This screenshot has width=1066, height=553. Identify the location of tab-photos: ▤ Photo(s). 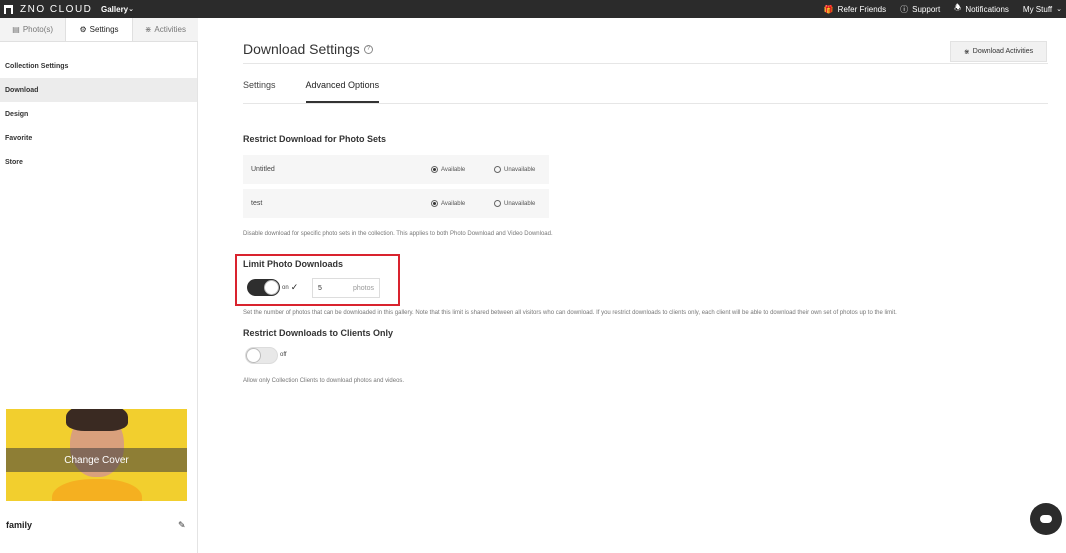
(32, 29).